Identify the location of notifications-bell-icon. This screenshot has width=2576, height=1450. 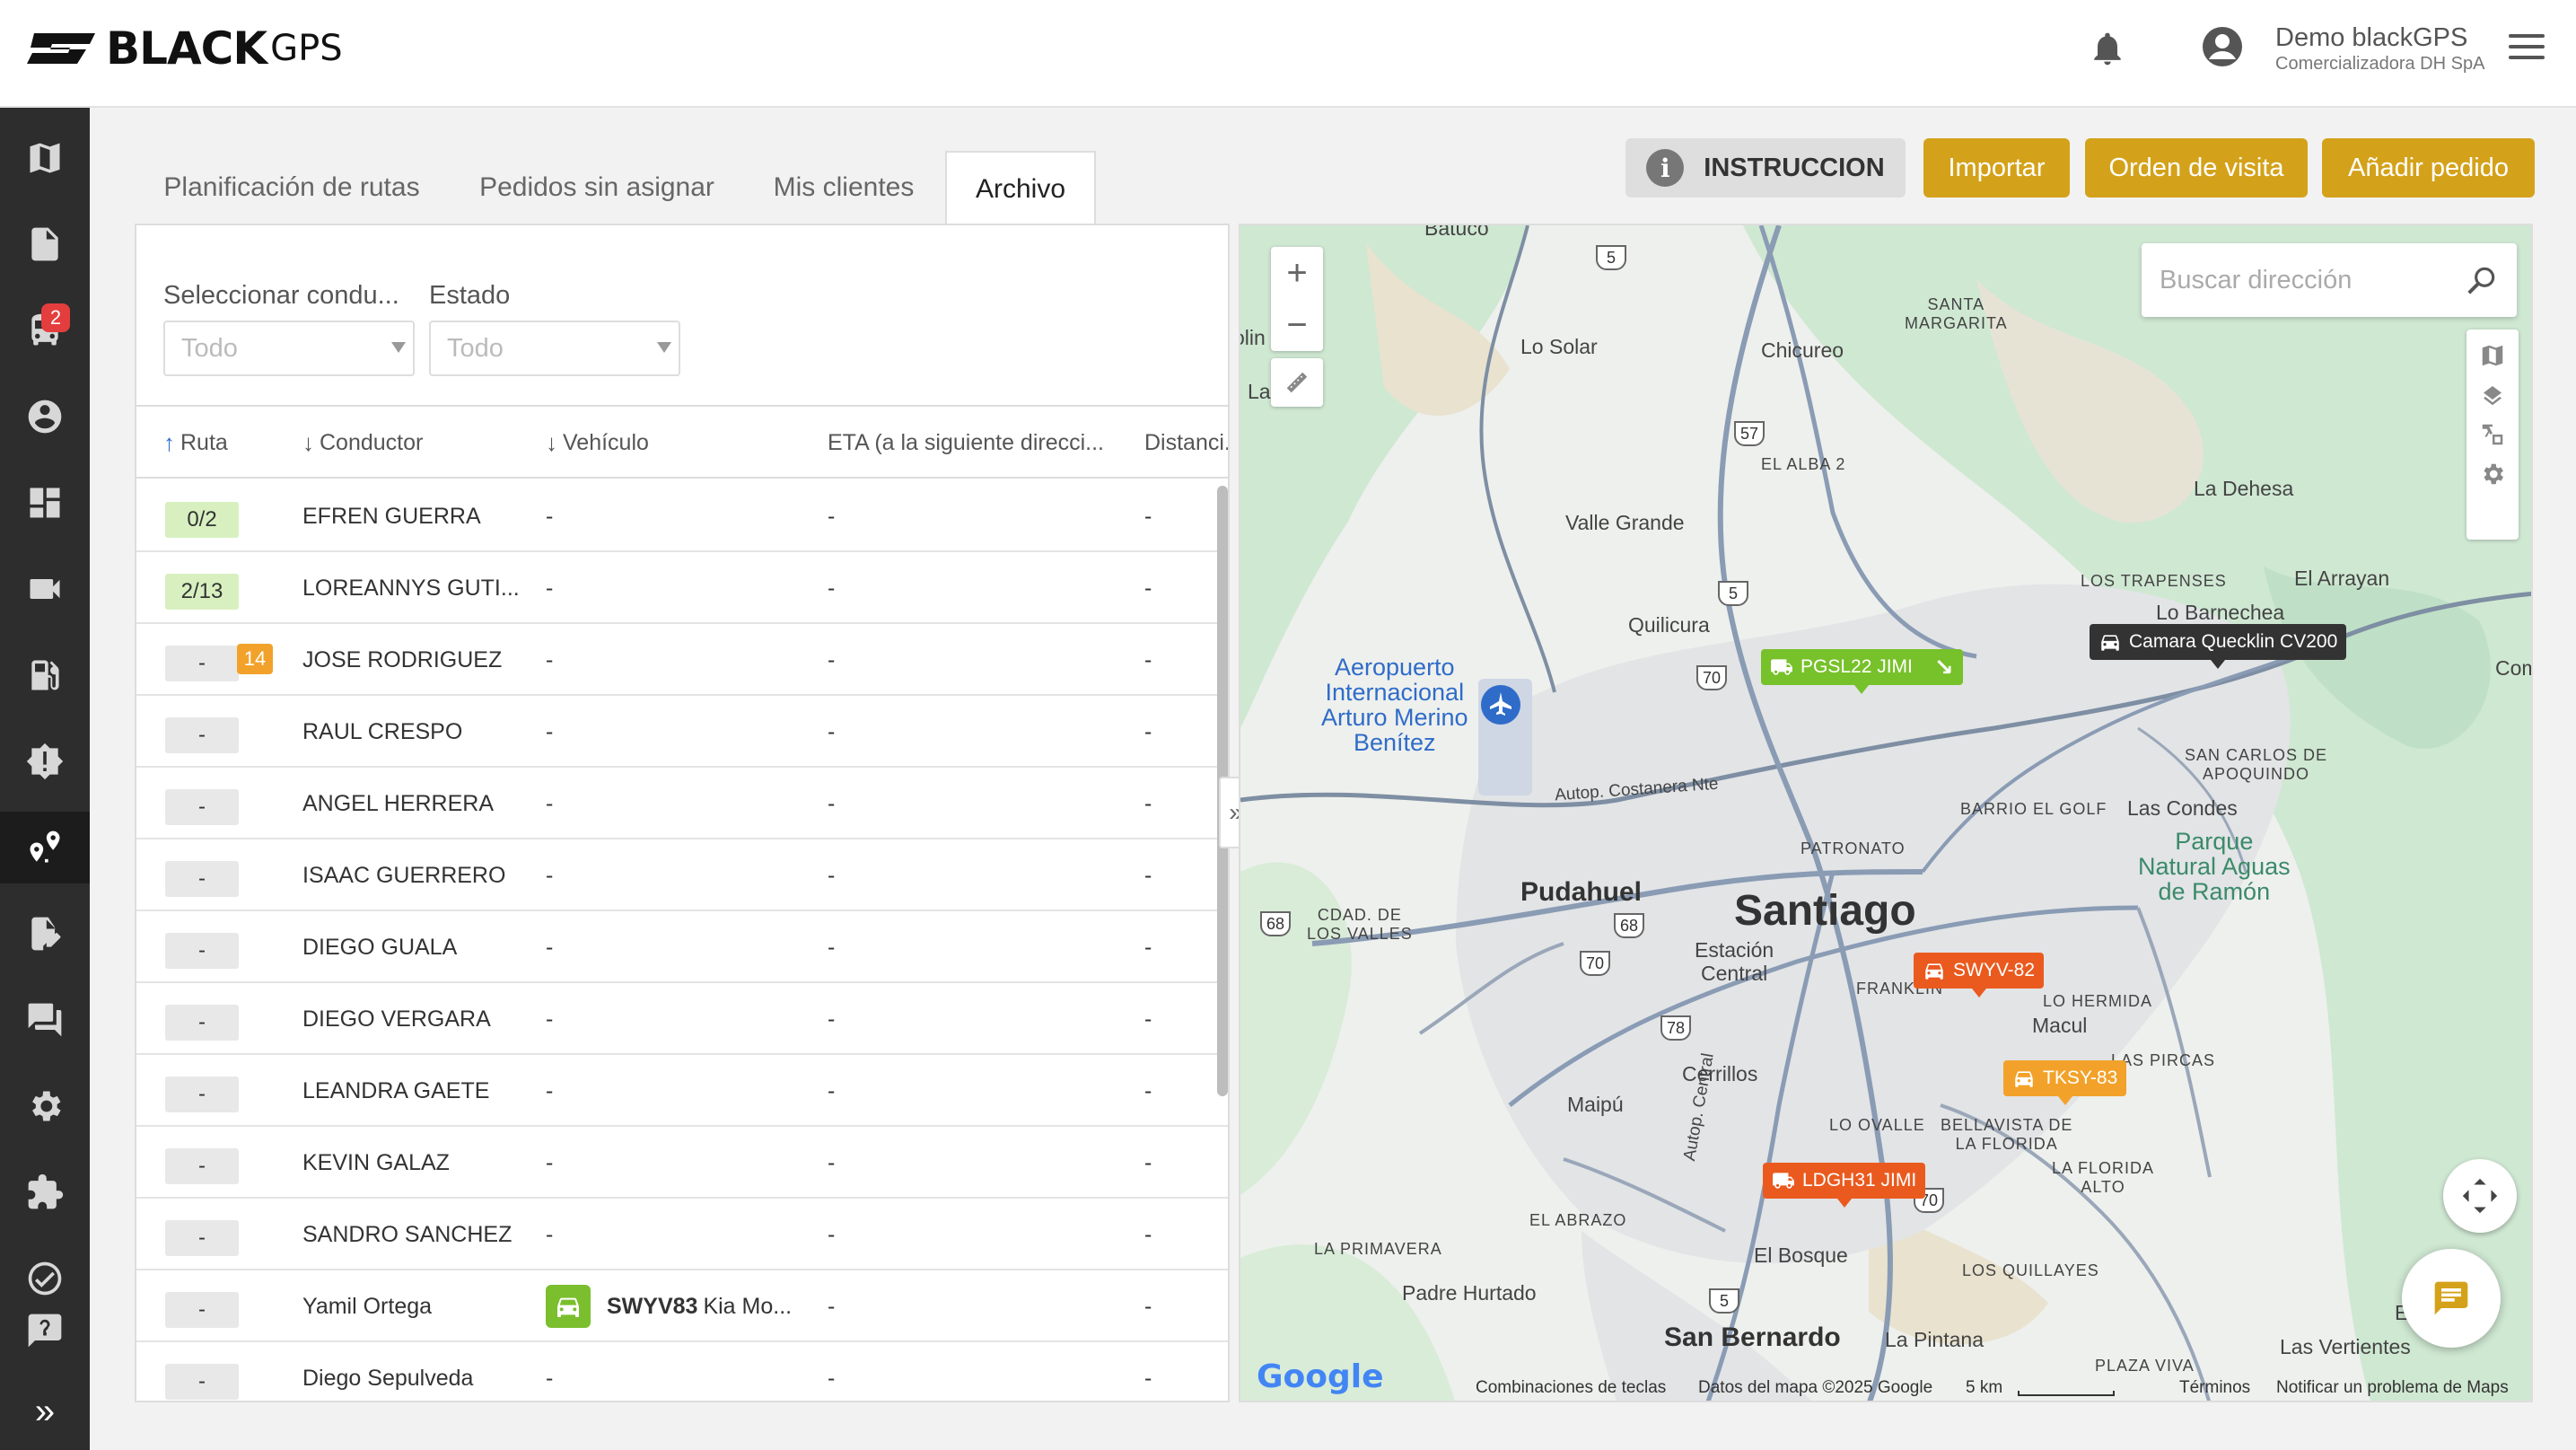
(2107, 48).